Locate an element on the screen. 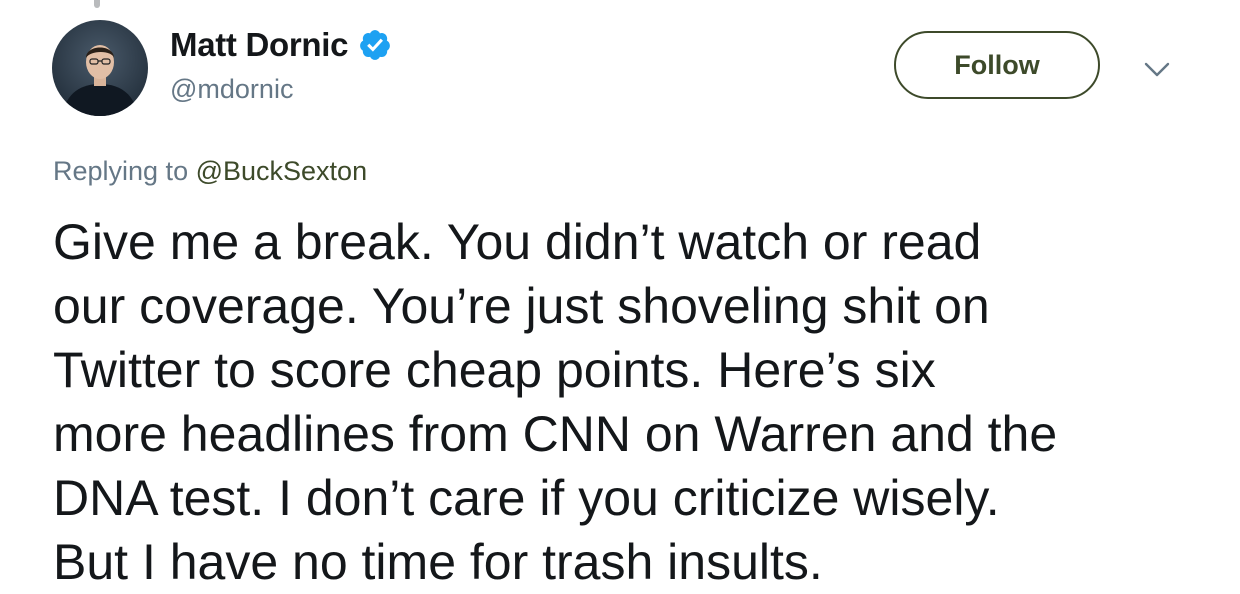 This screenshot has width=1240, height=594. replying-to-label: Replying to is located at coordinates (124, 171).